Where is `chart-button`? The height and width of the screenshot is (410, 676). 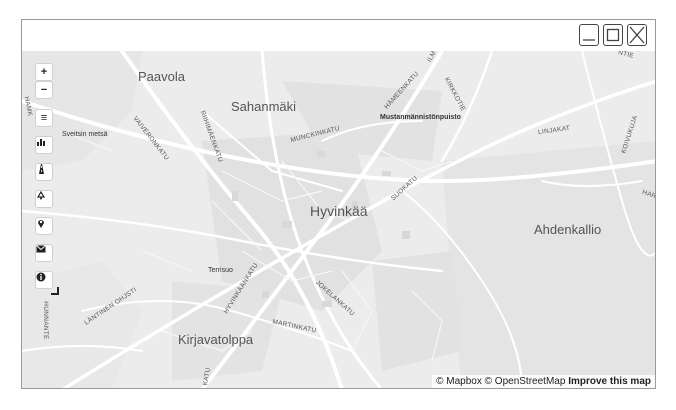
chart-button is located at coordinates (44, 145).